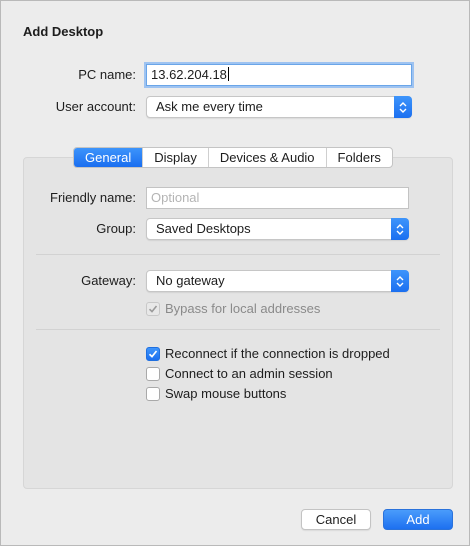 This screenshot has height=546, width=470. What do you see at coordinates (189, 74) in the screenshot?
I see `pc-name-value: 13.62.204.18` at bounding box center [189, 74].